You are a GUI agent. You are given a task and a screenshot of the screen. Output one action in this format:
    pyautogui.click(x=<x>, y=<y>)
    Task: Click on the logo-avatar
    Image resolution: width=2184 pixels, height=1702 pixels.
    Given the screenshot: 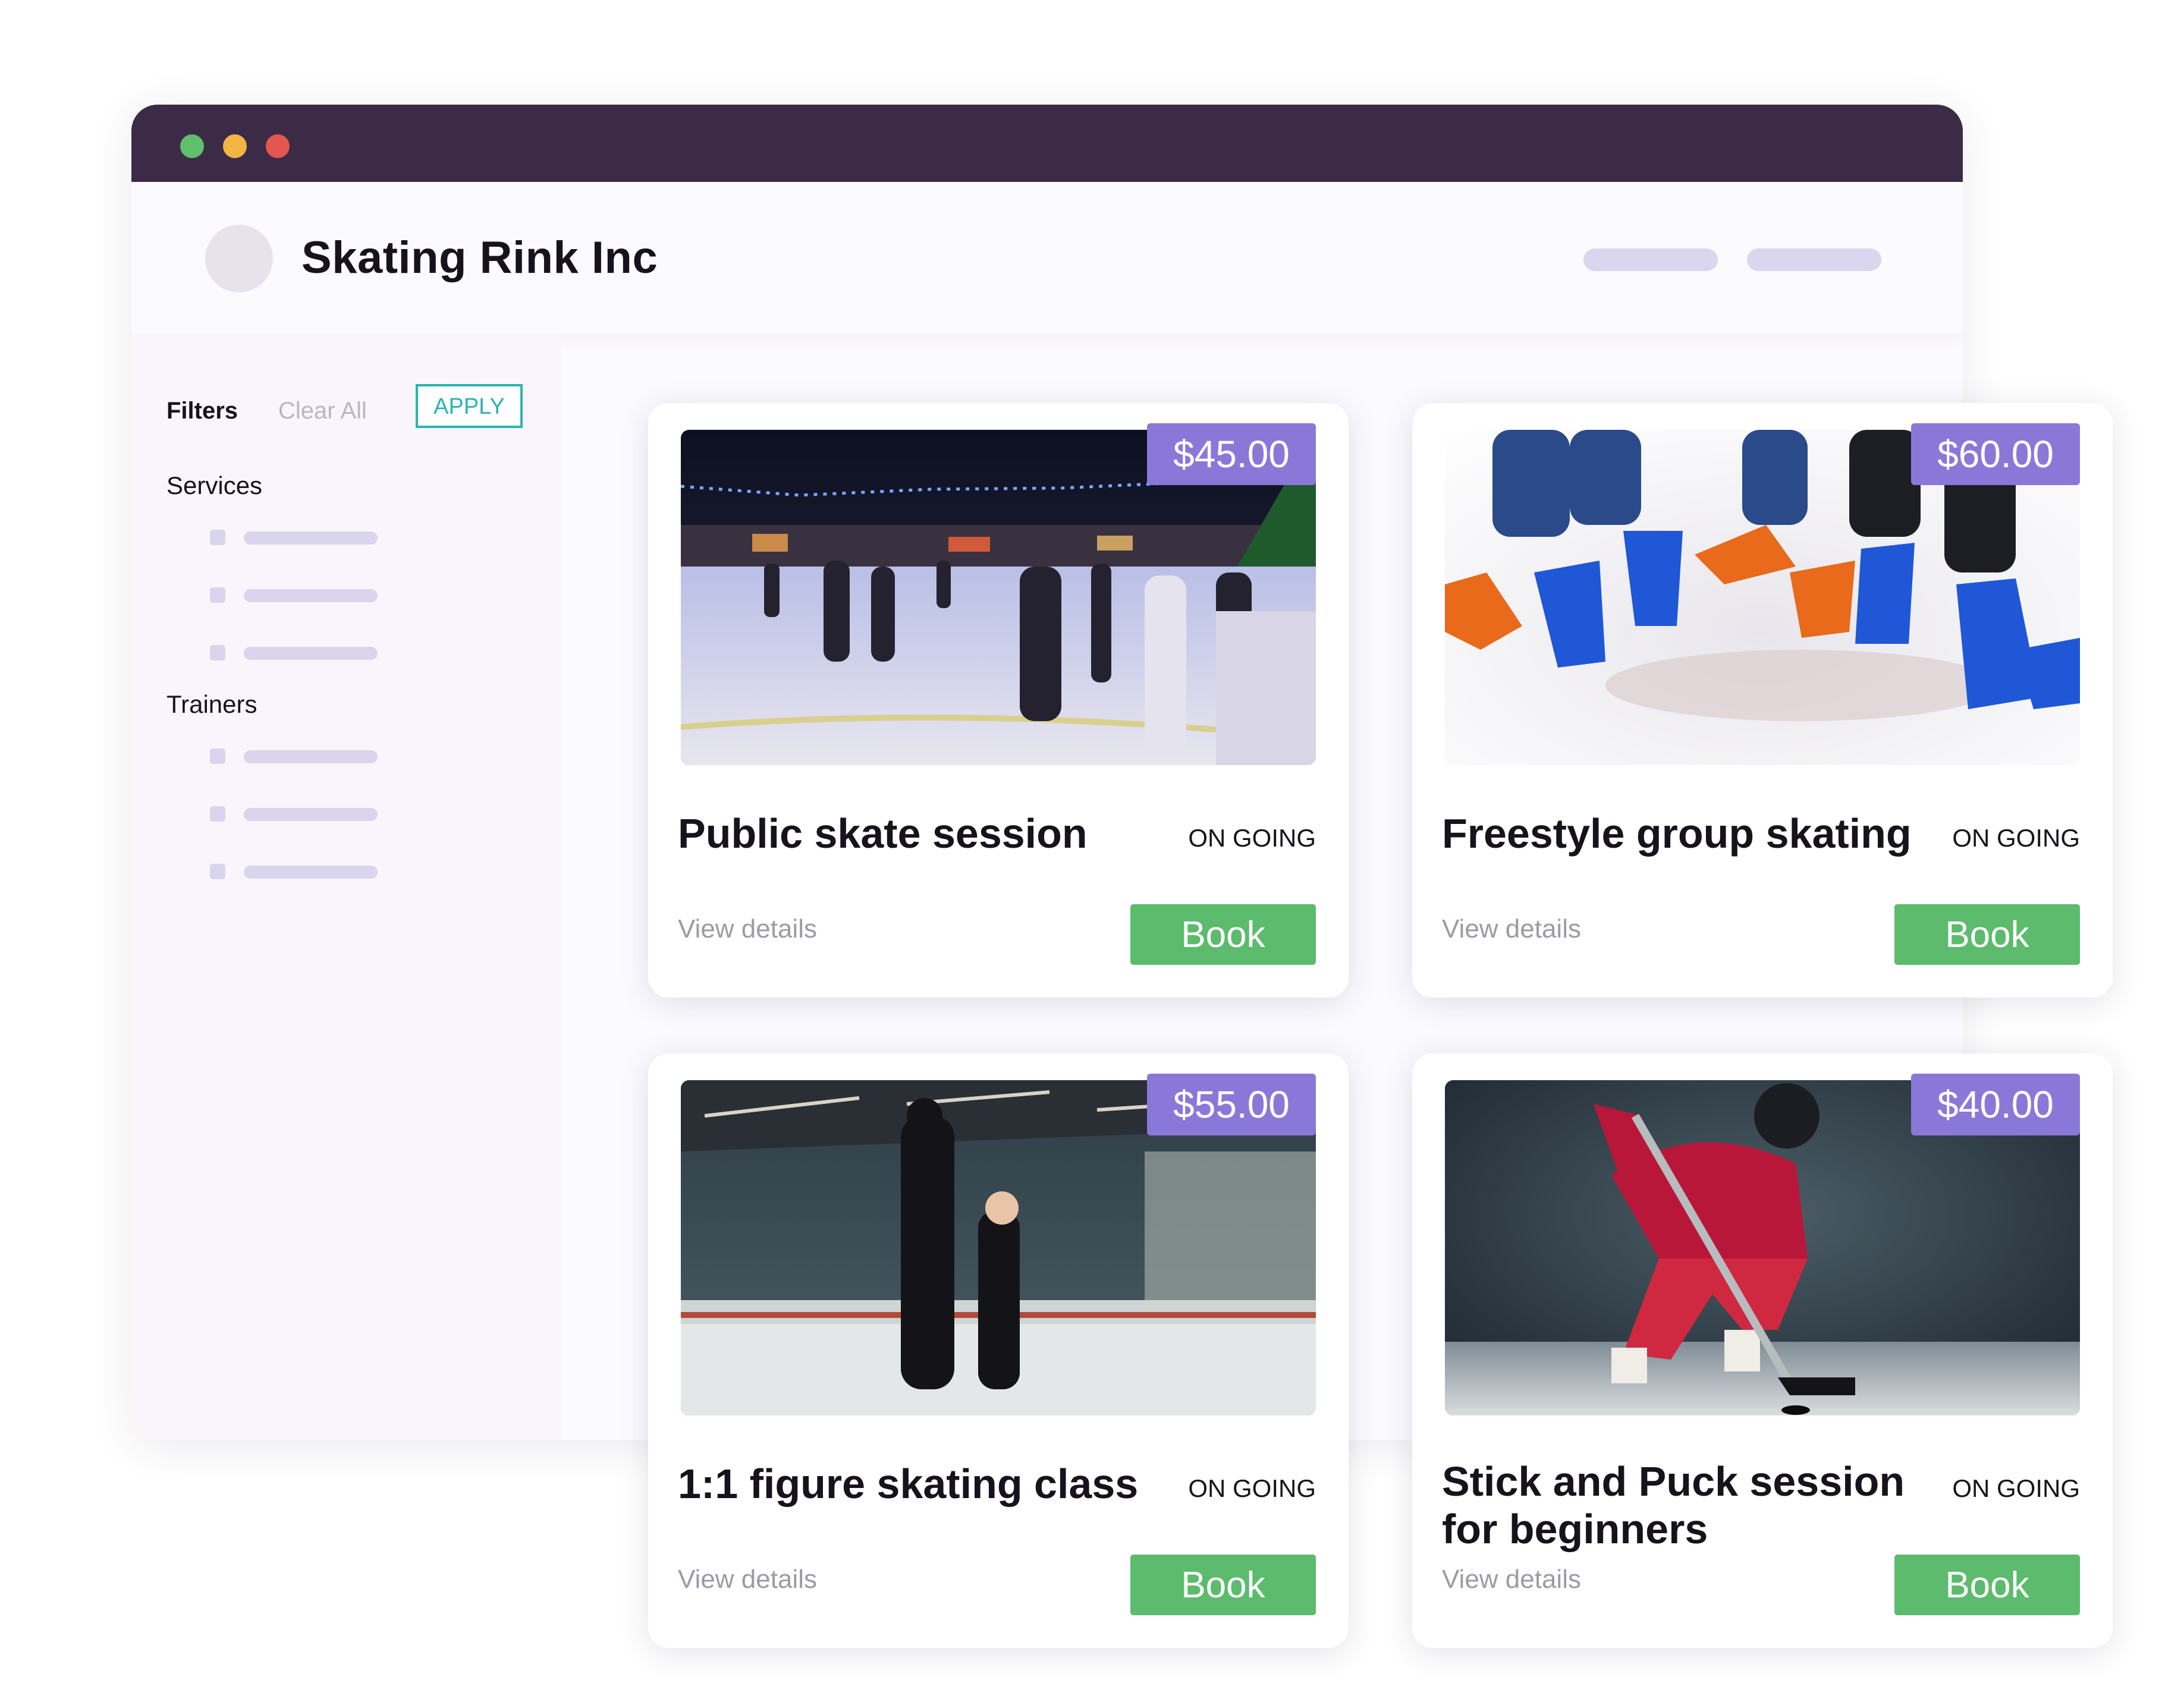 What is the action you would take?
    pyautogui.click(x=239, y=258)
    